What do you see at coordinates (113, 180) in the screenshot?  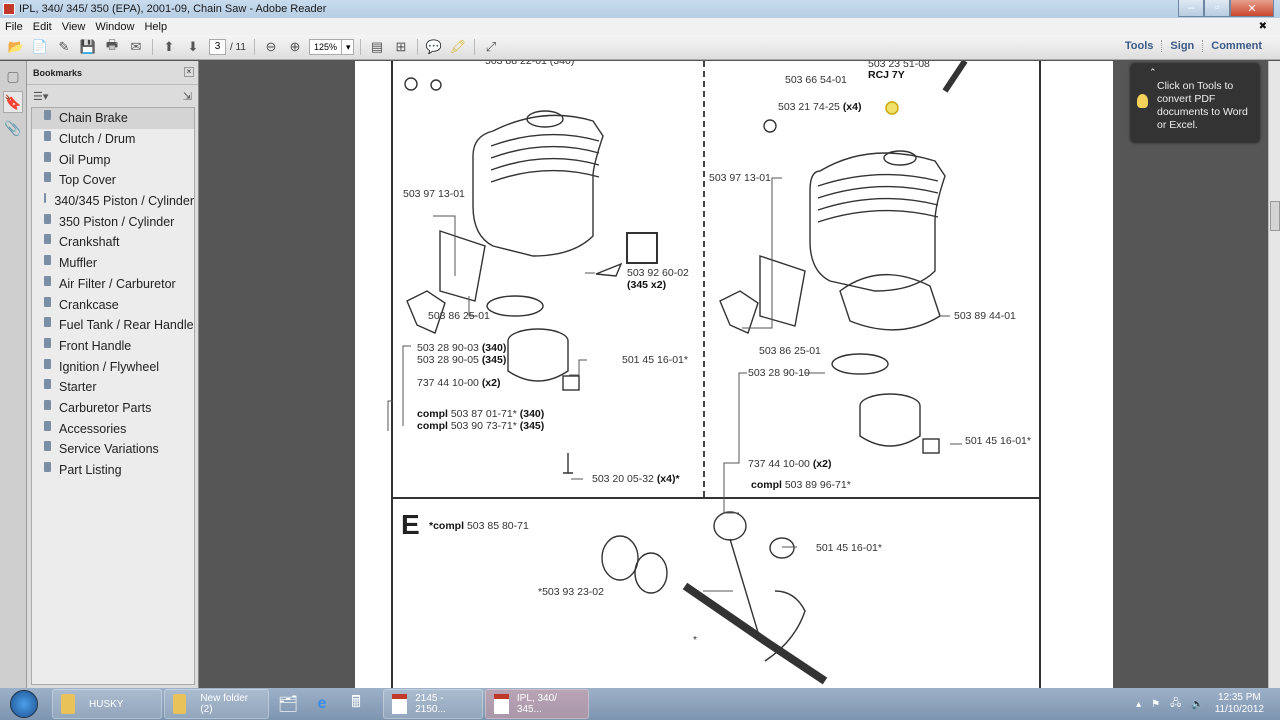 I see `bookmark-item: Top Cover` at bounding box center [113, 180].